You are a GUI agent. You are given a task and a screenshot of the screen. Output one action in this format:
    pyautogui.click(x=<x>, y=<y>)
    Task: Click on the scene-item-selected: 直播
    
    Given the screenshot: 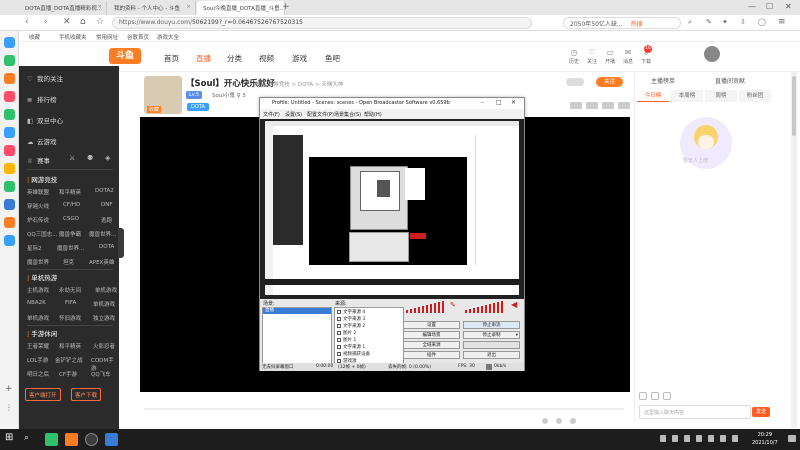 What is the action you would take?
    pyautogui.click(x=297, y=311)
    